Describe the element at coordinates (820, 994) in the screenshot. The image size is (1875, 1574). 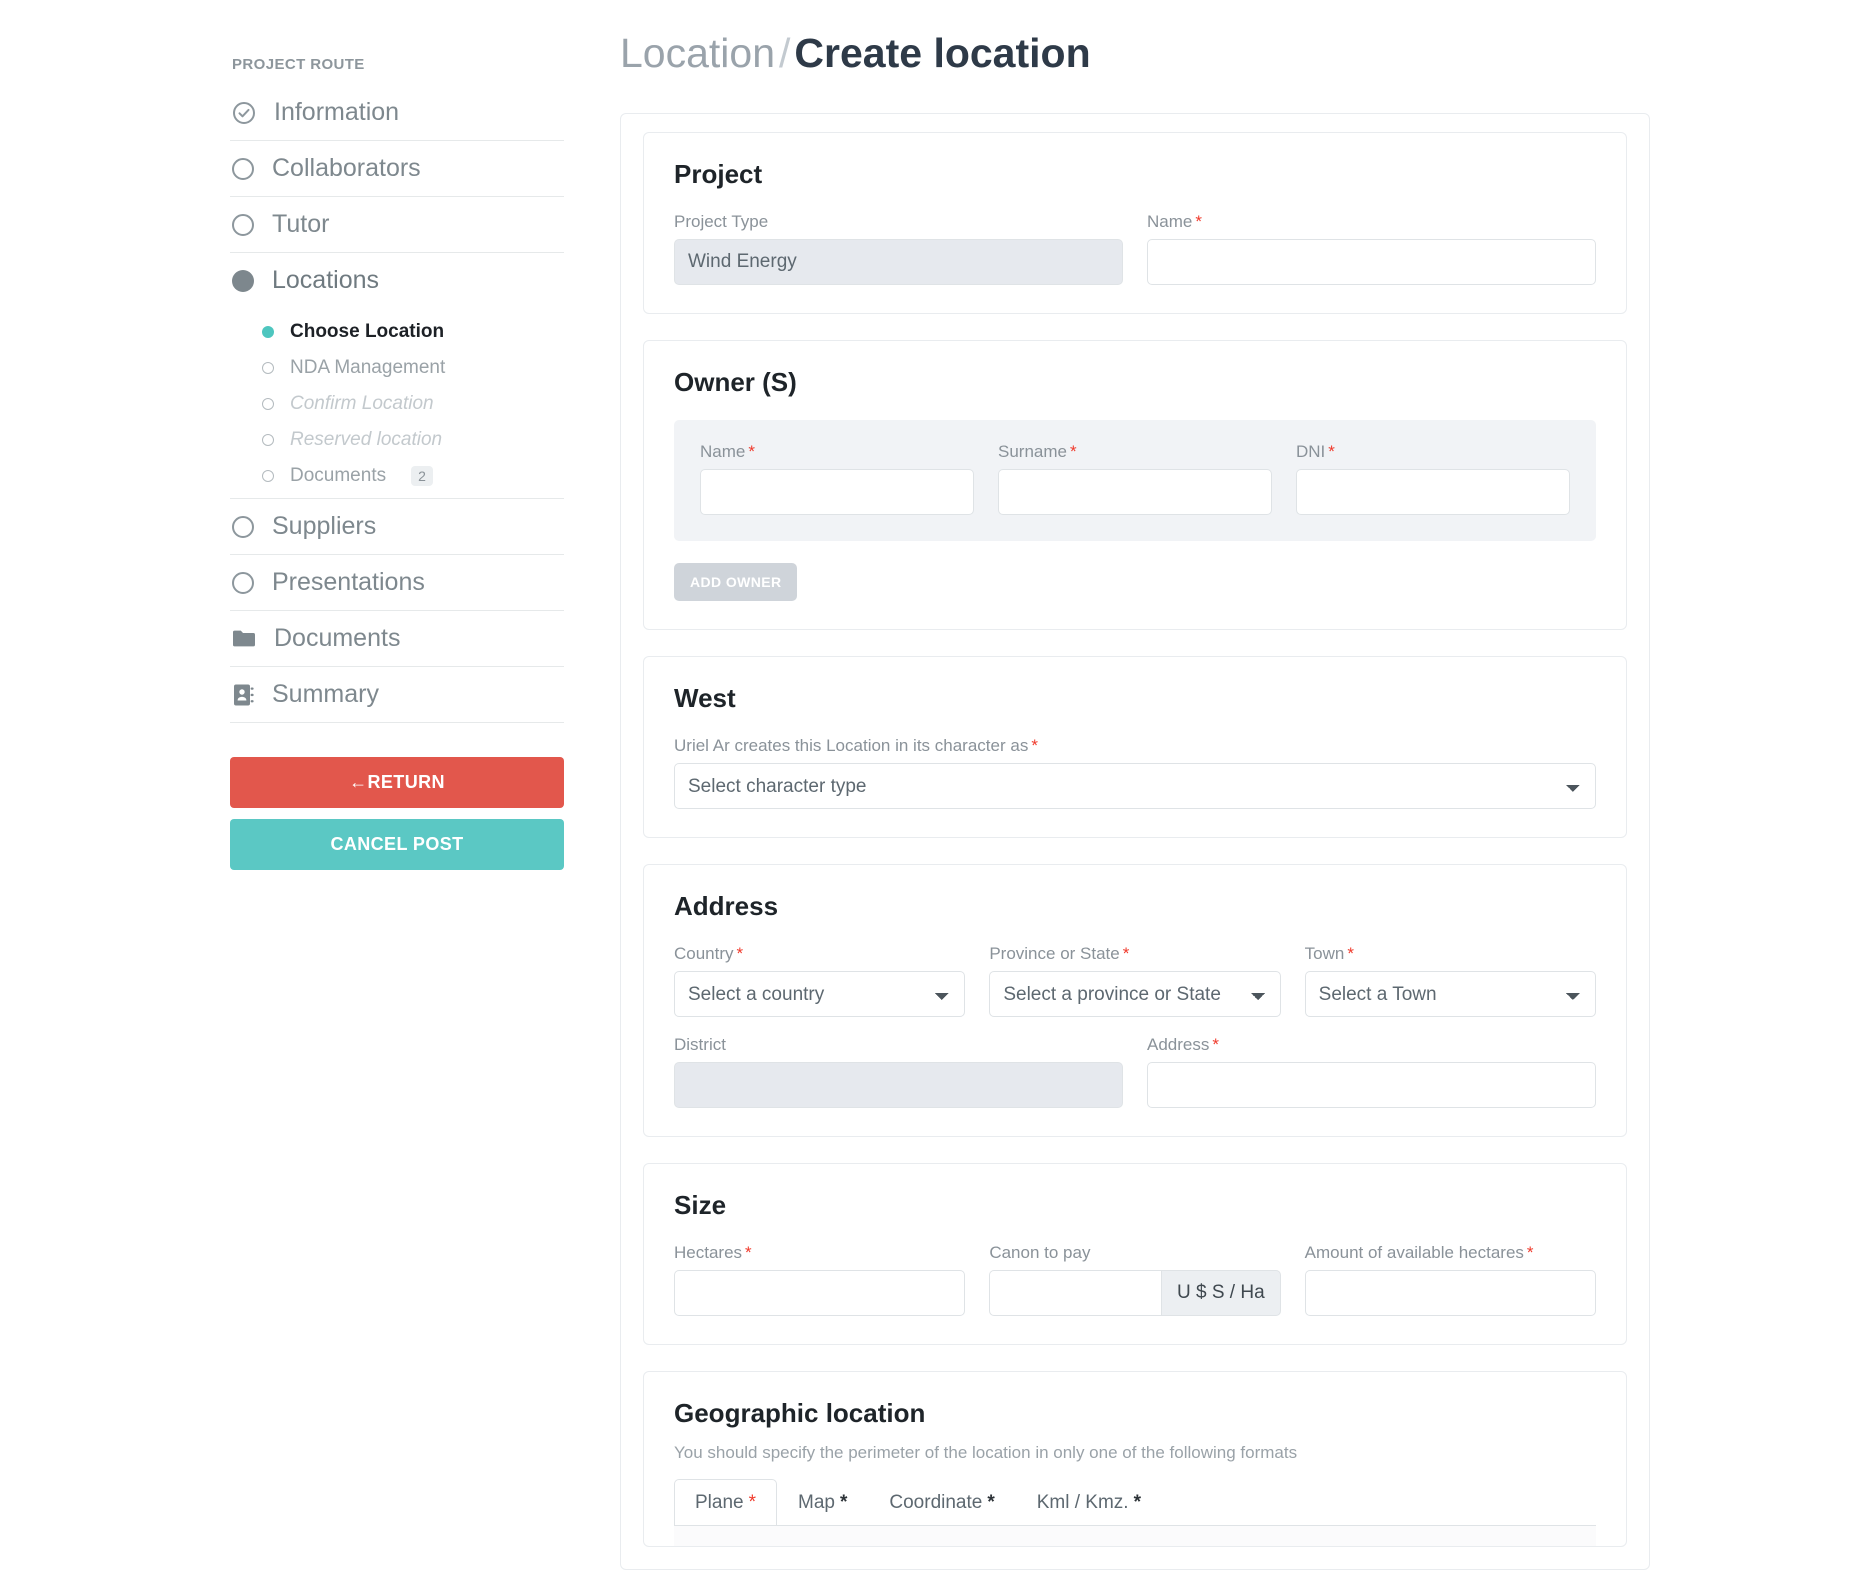
I see `country-select: Select a country` at that location.